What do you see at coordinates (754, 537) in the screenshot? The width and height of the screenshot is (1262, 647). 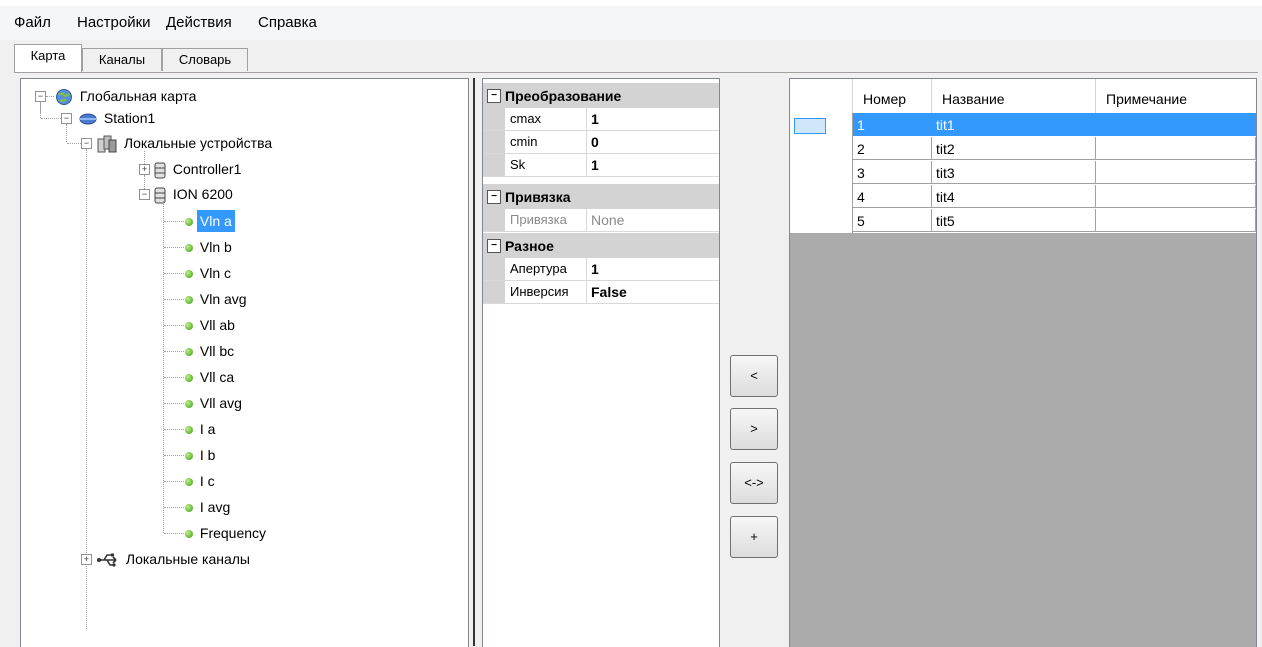 I see `add-button: +` at bounding box center [754, 537].